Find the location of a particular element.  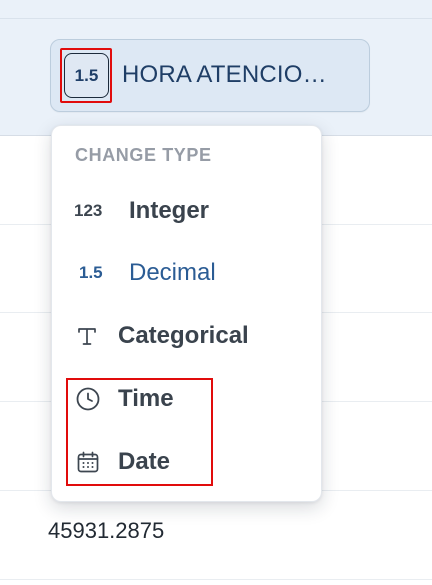

menu-item-label: Decimal is located at coordinates (172, 272).